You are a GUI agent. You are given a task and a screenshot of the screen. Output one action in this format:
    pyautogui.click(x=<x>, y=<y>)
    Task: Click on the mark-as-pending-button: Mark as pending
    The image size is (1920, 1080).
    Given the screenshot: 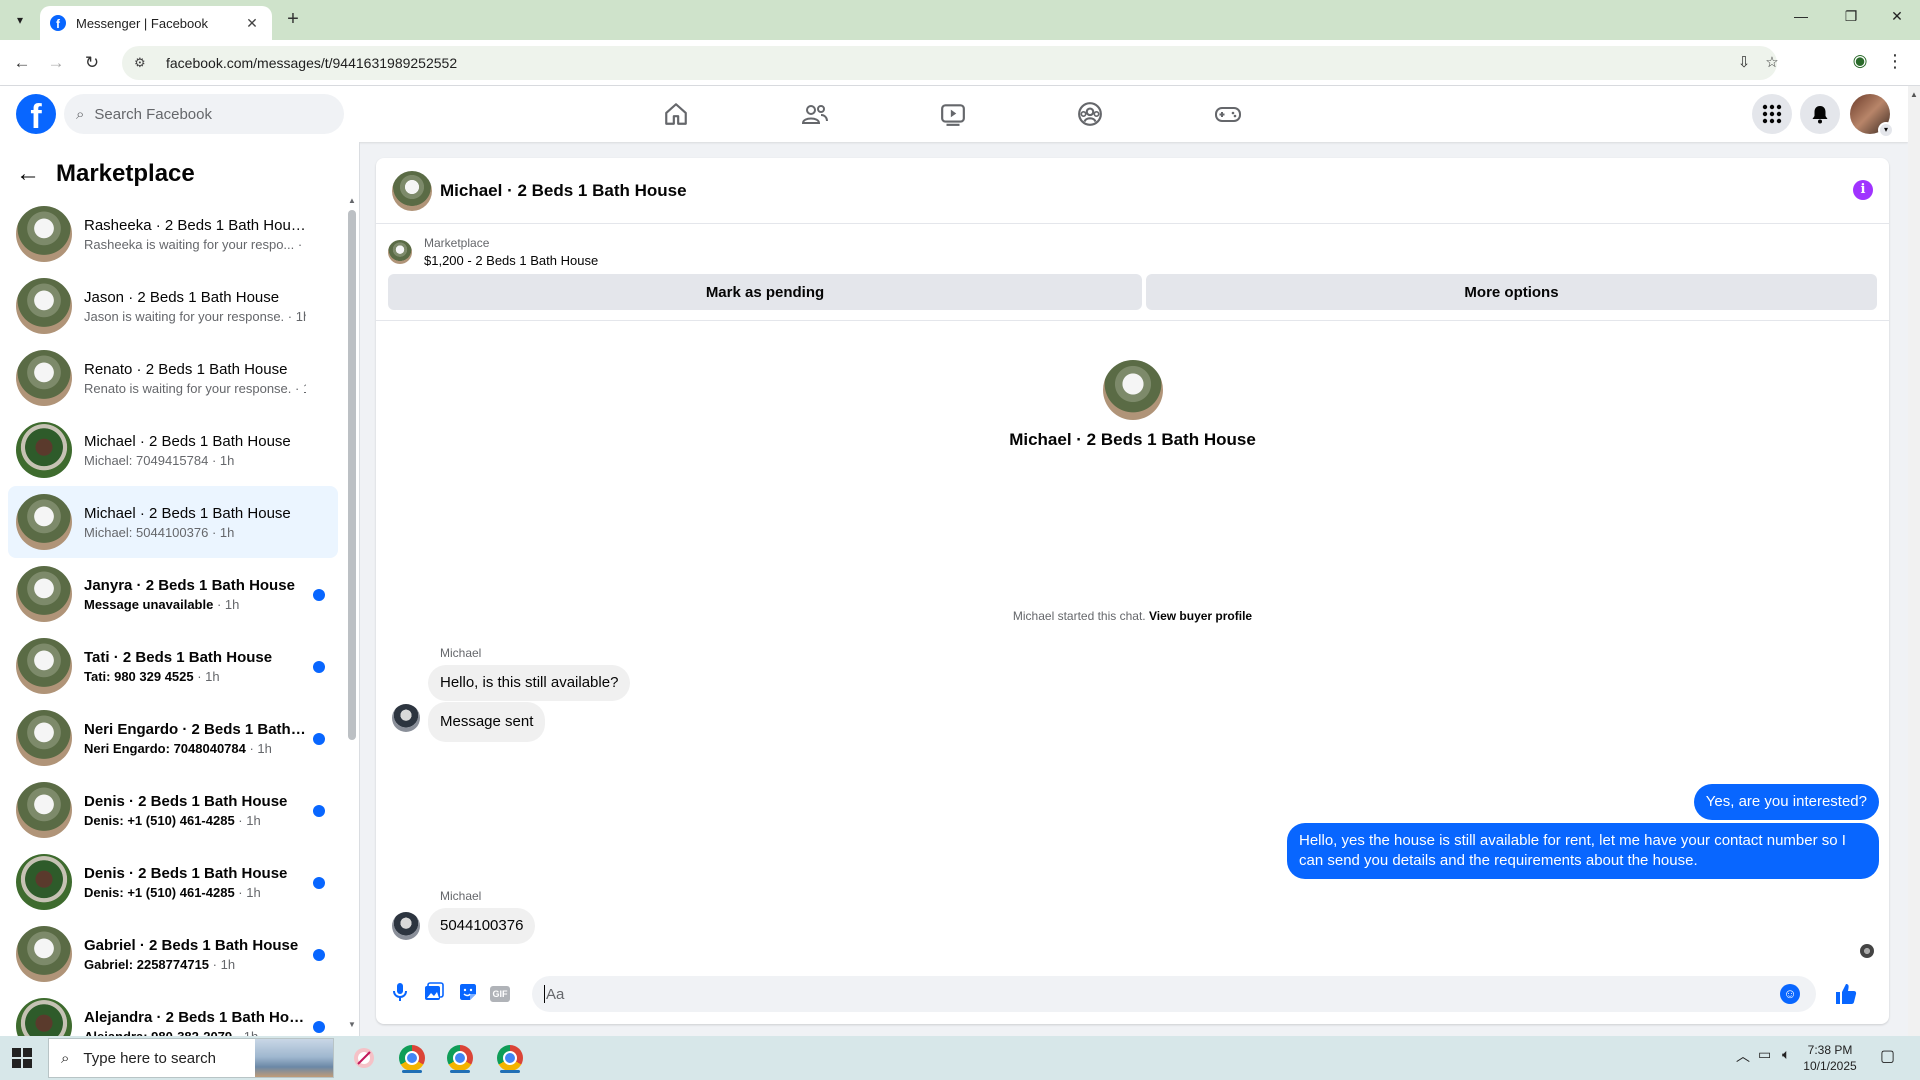 What is the action you would take?
    pyautogui.click(x=765, y=292)
    